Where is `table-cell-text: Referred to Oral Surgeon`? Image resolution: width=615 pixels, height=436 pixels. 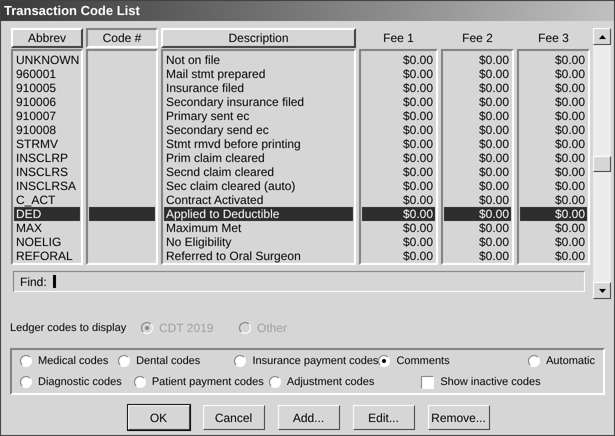
table-cell-text: Referred to Oral Surgeon is located at coordinates (233, 256).